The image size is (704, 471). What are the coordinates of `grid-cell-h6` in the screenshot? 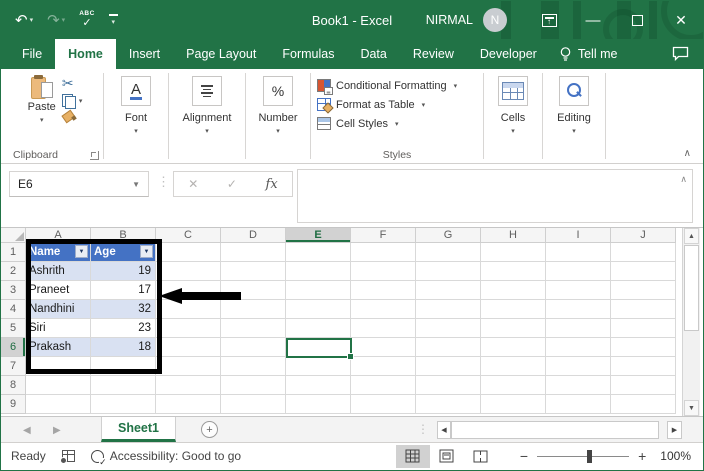 It's located at (513, 347).